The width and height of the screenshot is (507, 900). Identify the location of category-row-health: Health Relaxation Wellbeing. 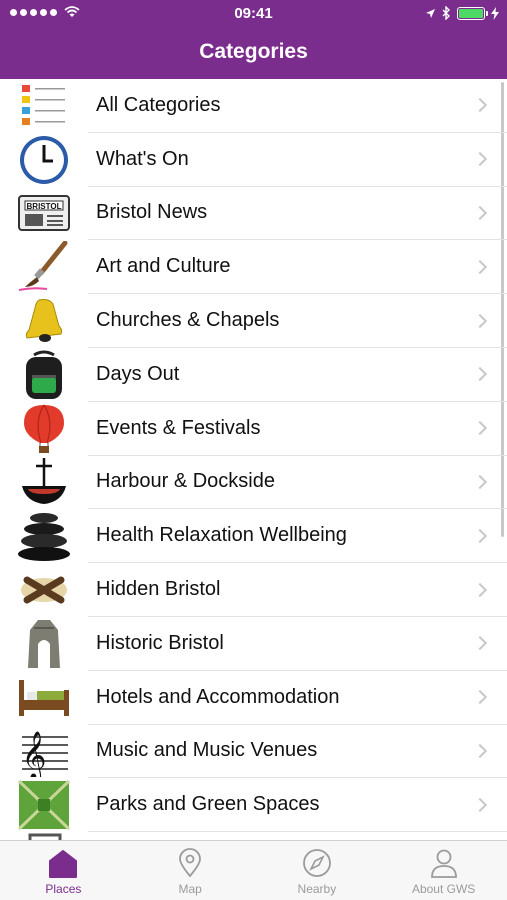
(253, 536).